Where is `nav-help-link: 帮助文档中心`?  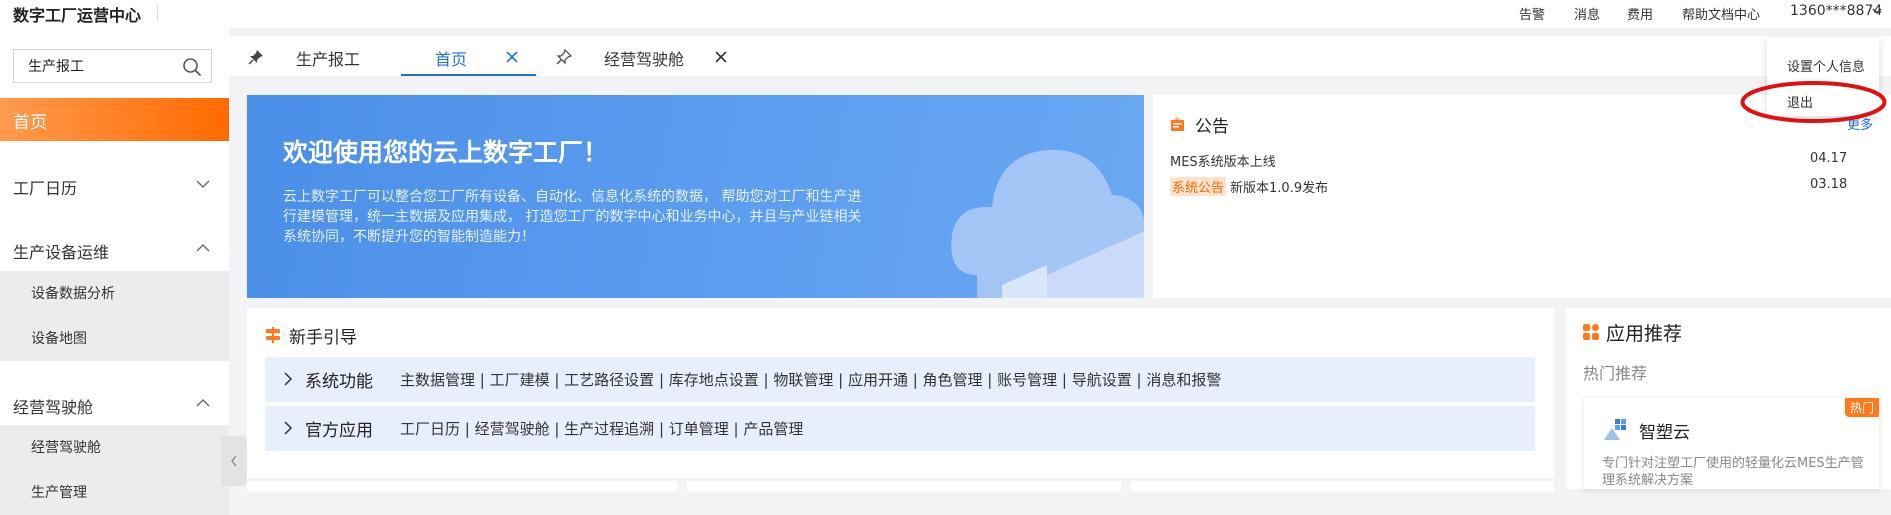
nav-help-link: 帮助文档中心 is located at coordinates (1721, 13).